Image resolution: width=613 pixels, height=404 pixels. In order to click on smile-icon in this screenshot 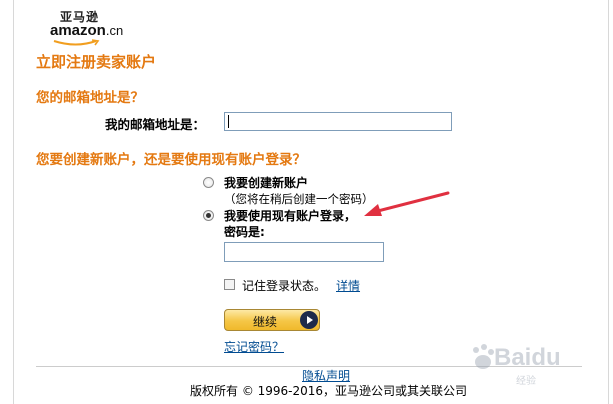, I will do `click(76, 42)`.